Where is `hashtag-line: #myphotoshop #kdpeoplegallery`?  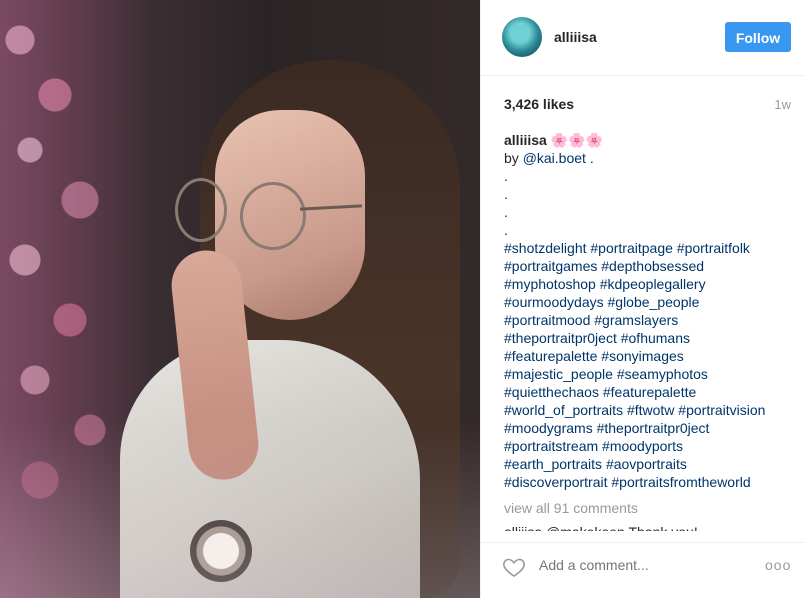
hashtag-line: #myphotoshop #kdpeoplegallery is located at coordinates (650, 284).